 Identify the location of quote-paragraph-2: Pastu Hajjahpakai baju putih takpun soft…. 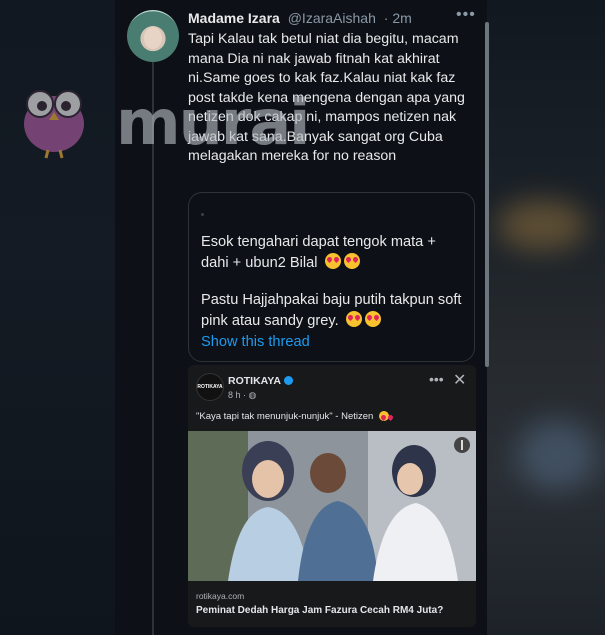
(332, 311).